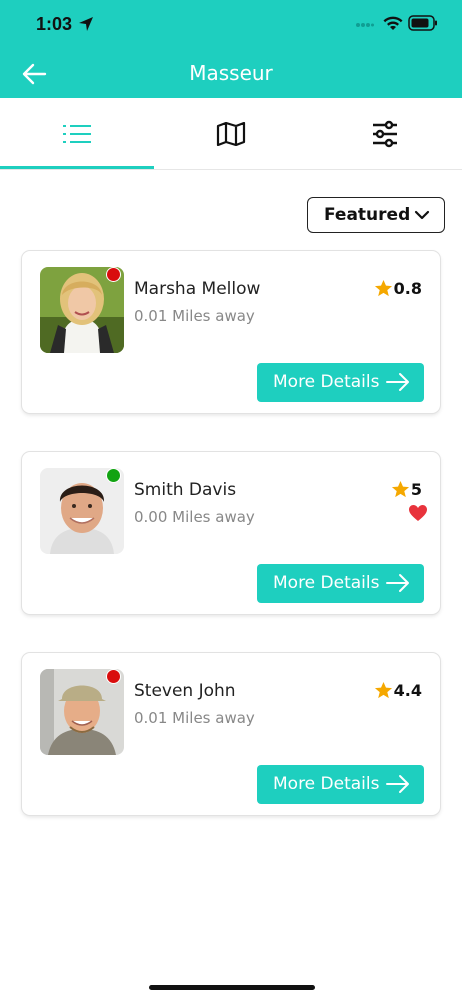  What do you see at coordinates (407, 690) in the screenshot?
I see `rating-value: 4.4` at bounding box center [407, 690].